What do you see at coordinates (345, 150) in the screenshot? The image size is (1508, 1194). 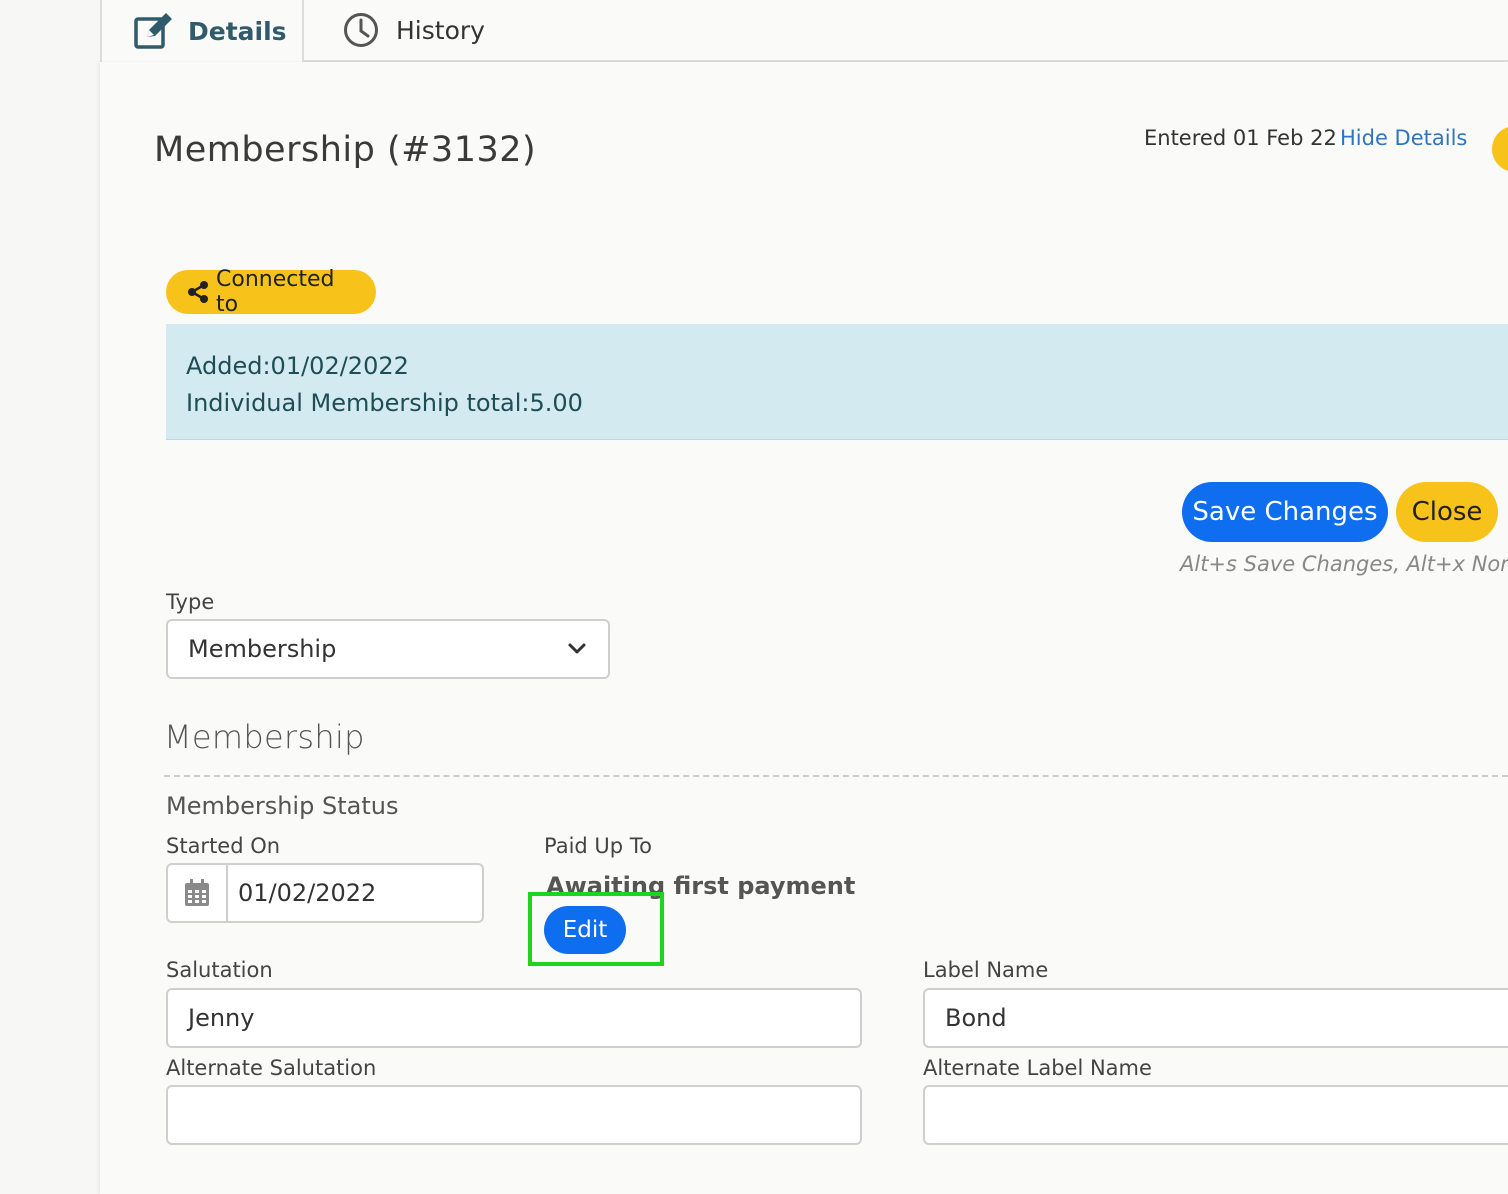 I see `page-title: Membership (#3132)` at bounding box center [345, 150].